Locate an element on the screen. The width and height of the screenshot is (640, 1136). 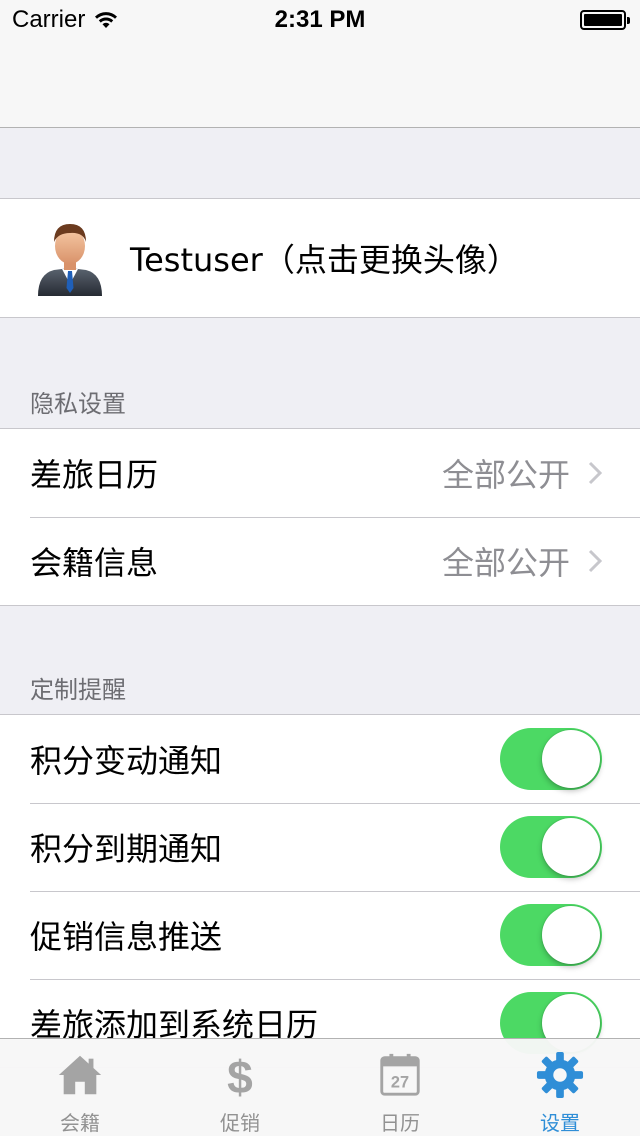
status-time: 2:31 PM is located at coordinates (320, 19).